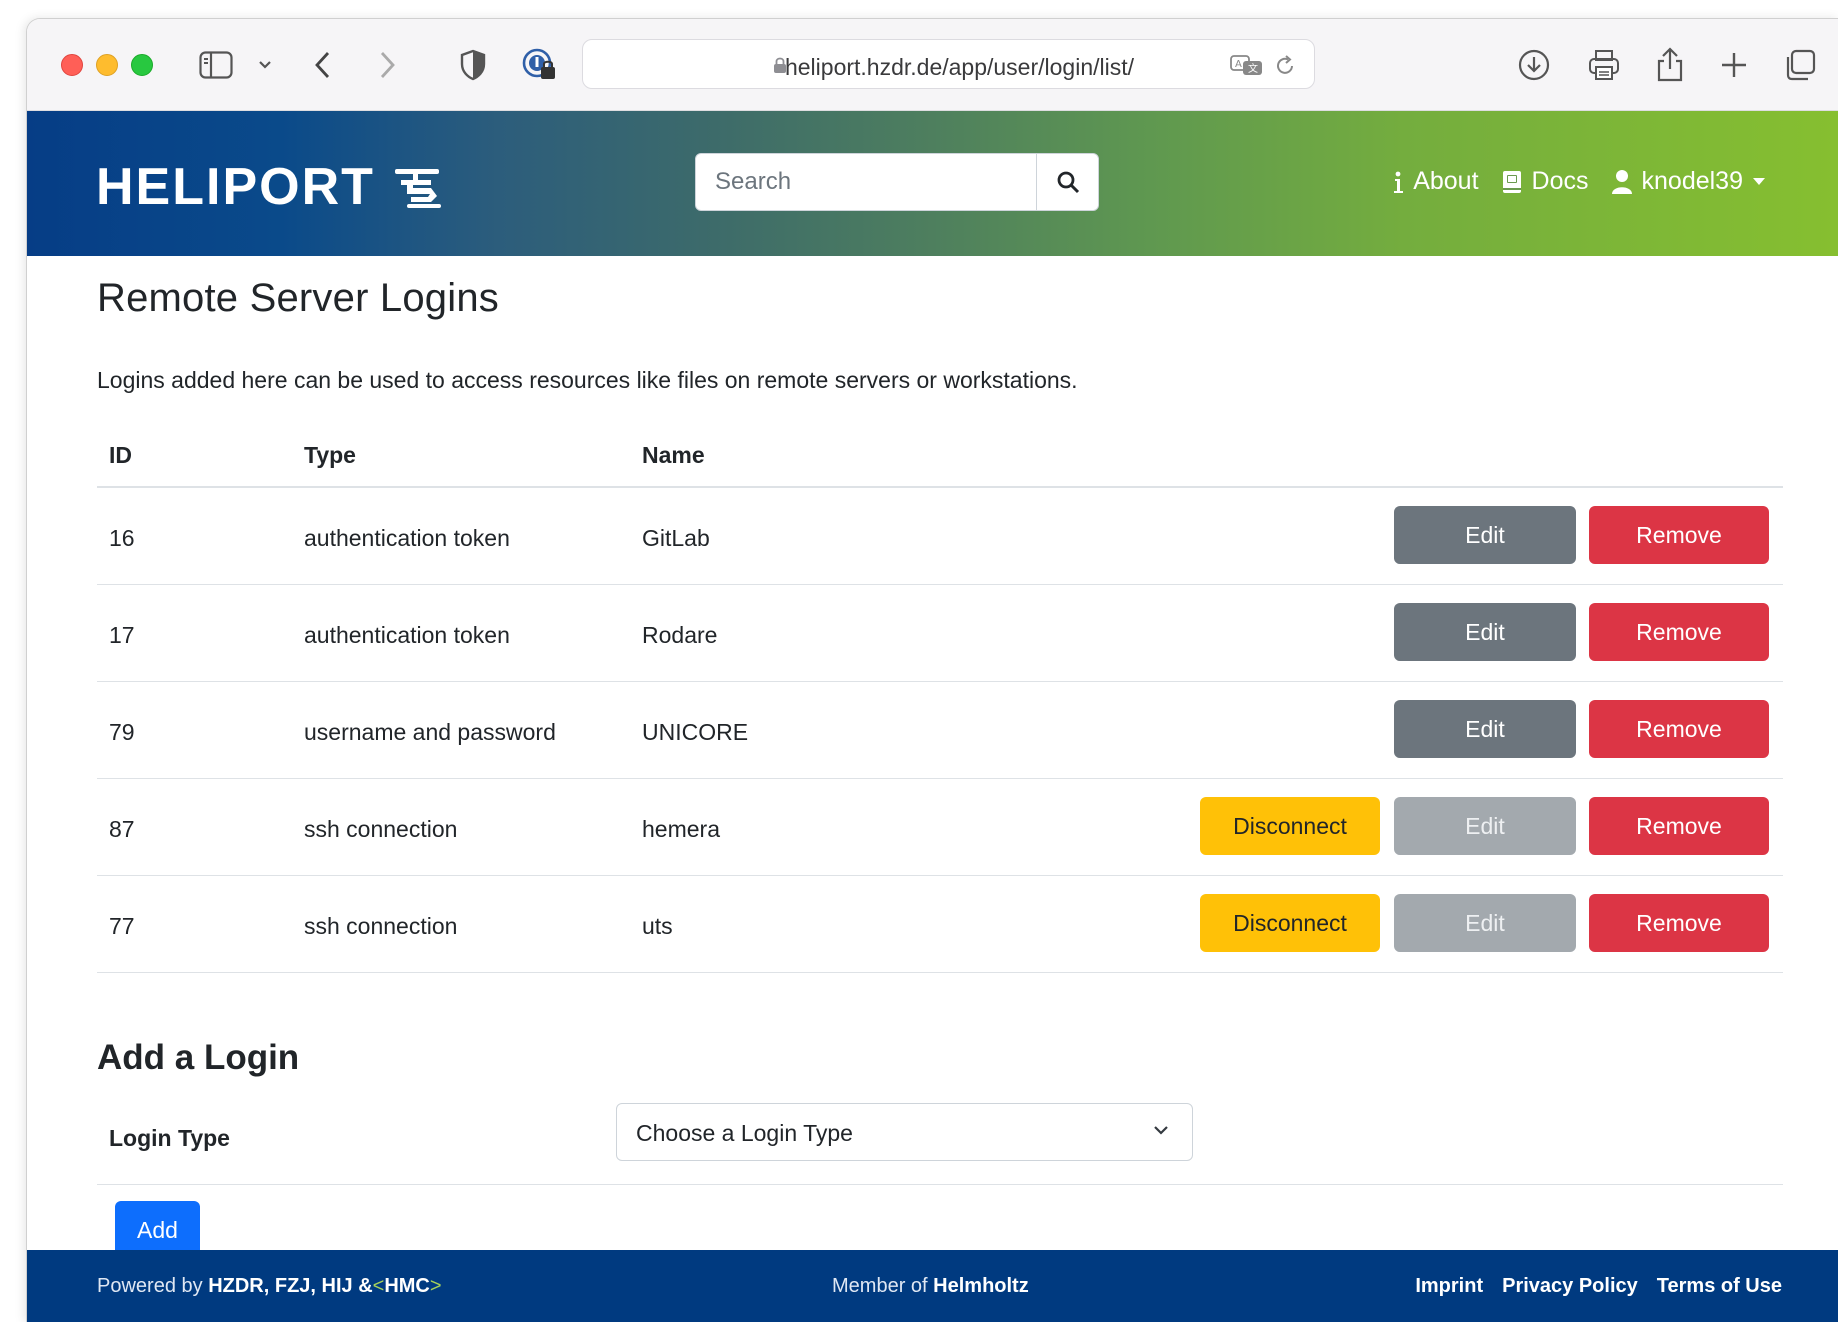 This screenshot has height=1322, width=1838. I want to click on search-box, so click(897, 182).